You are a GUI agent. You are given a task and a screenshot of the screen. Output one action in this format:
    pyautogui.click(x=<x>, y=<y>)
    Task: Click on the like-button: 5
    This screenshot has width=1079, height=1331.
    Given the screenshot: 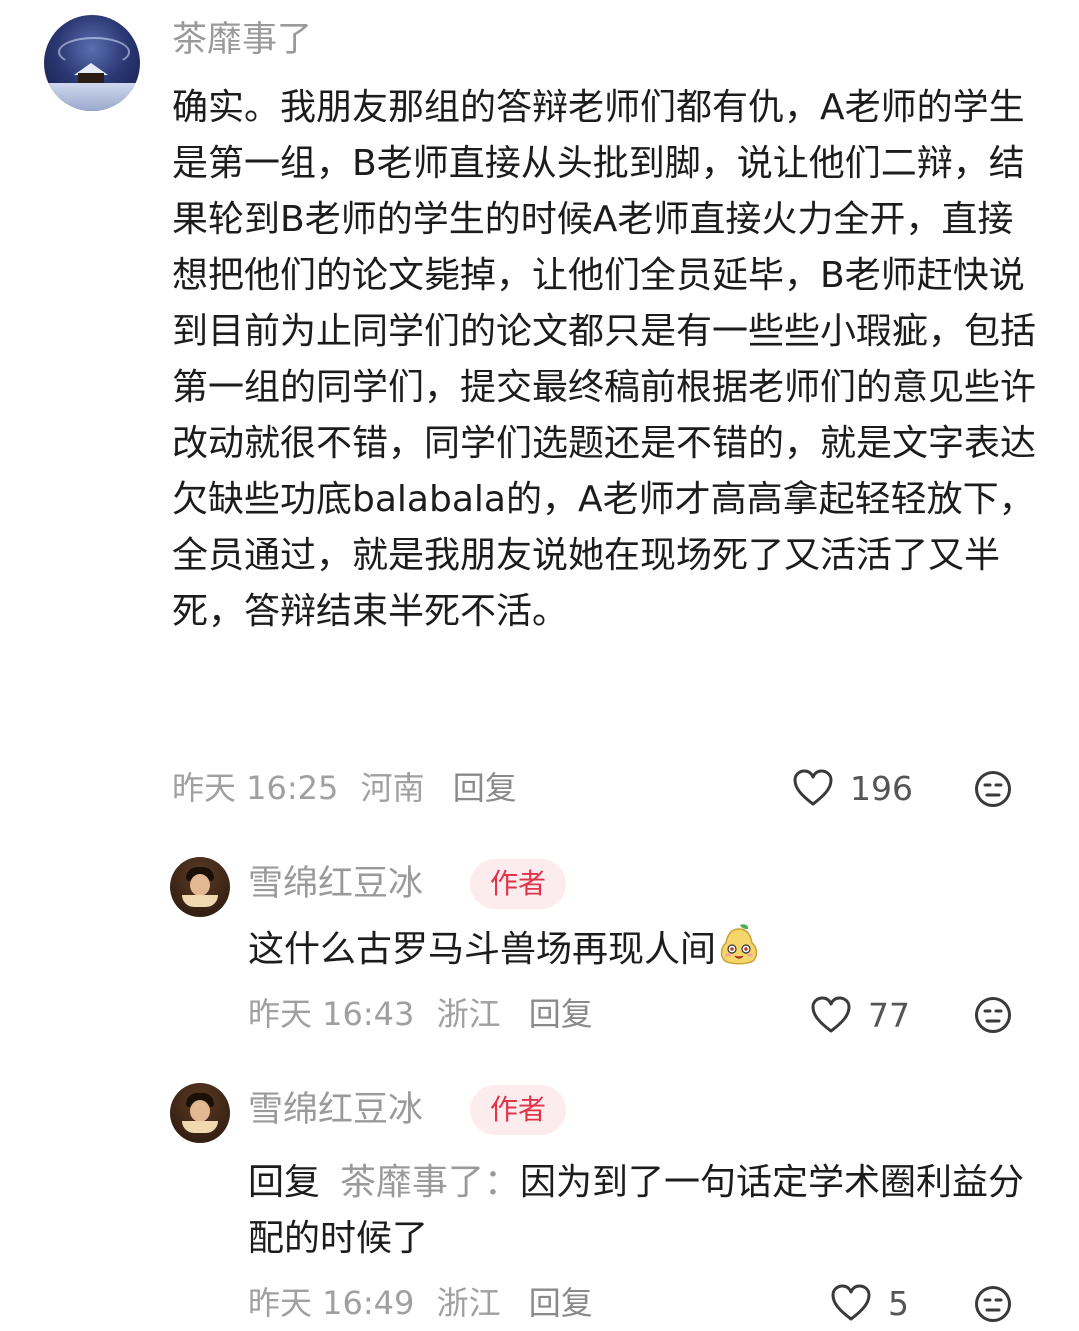 What is the action you would take?
    pyautogui.click(x=869, y=1303)
    